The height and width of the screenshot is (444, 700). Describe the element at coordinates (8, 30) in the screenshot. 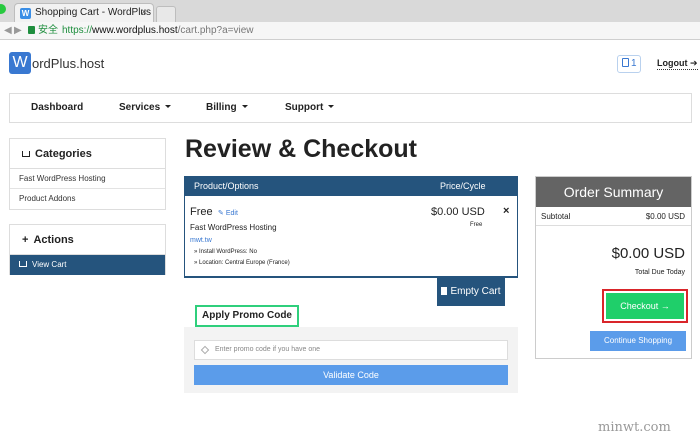

I see `back-arrow-icon: ◀` at that location.